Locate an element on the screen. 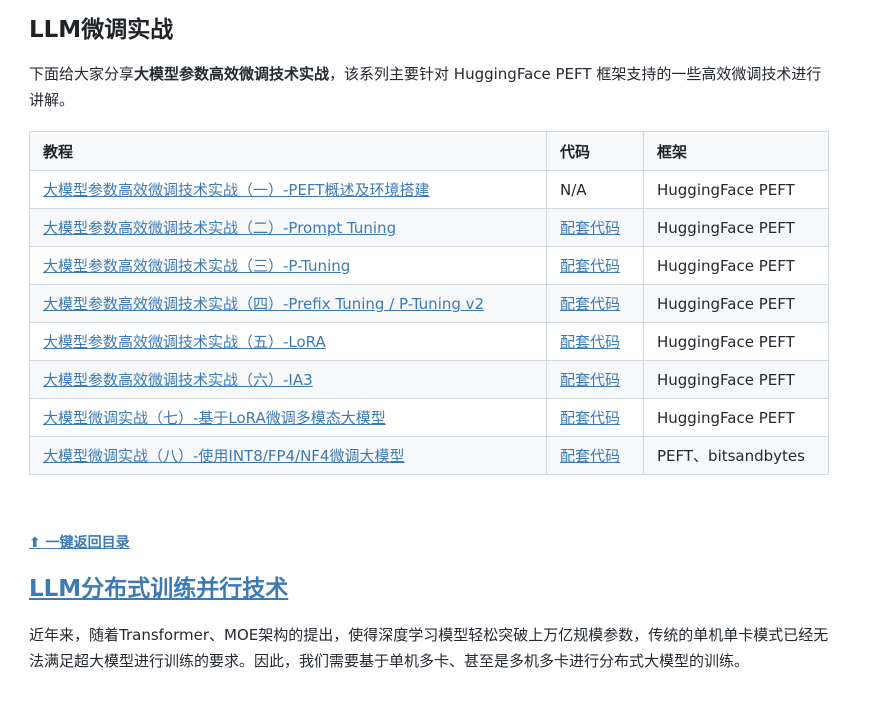 The image size is (876, 708). cell-tutorial: 大模型参数高效微调技术实战（一）-PEFT概述及环境搭建 is located at coordinates (288, 189).